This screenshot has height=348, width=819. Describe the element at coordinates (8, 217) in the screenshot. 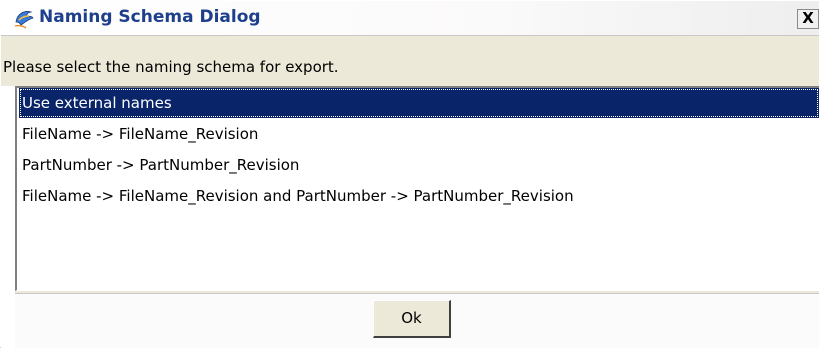

I see `left-margin` at that location.